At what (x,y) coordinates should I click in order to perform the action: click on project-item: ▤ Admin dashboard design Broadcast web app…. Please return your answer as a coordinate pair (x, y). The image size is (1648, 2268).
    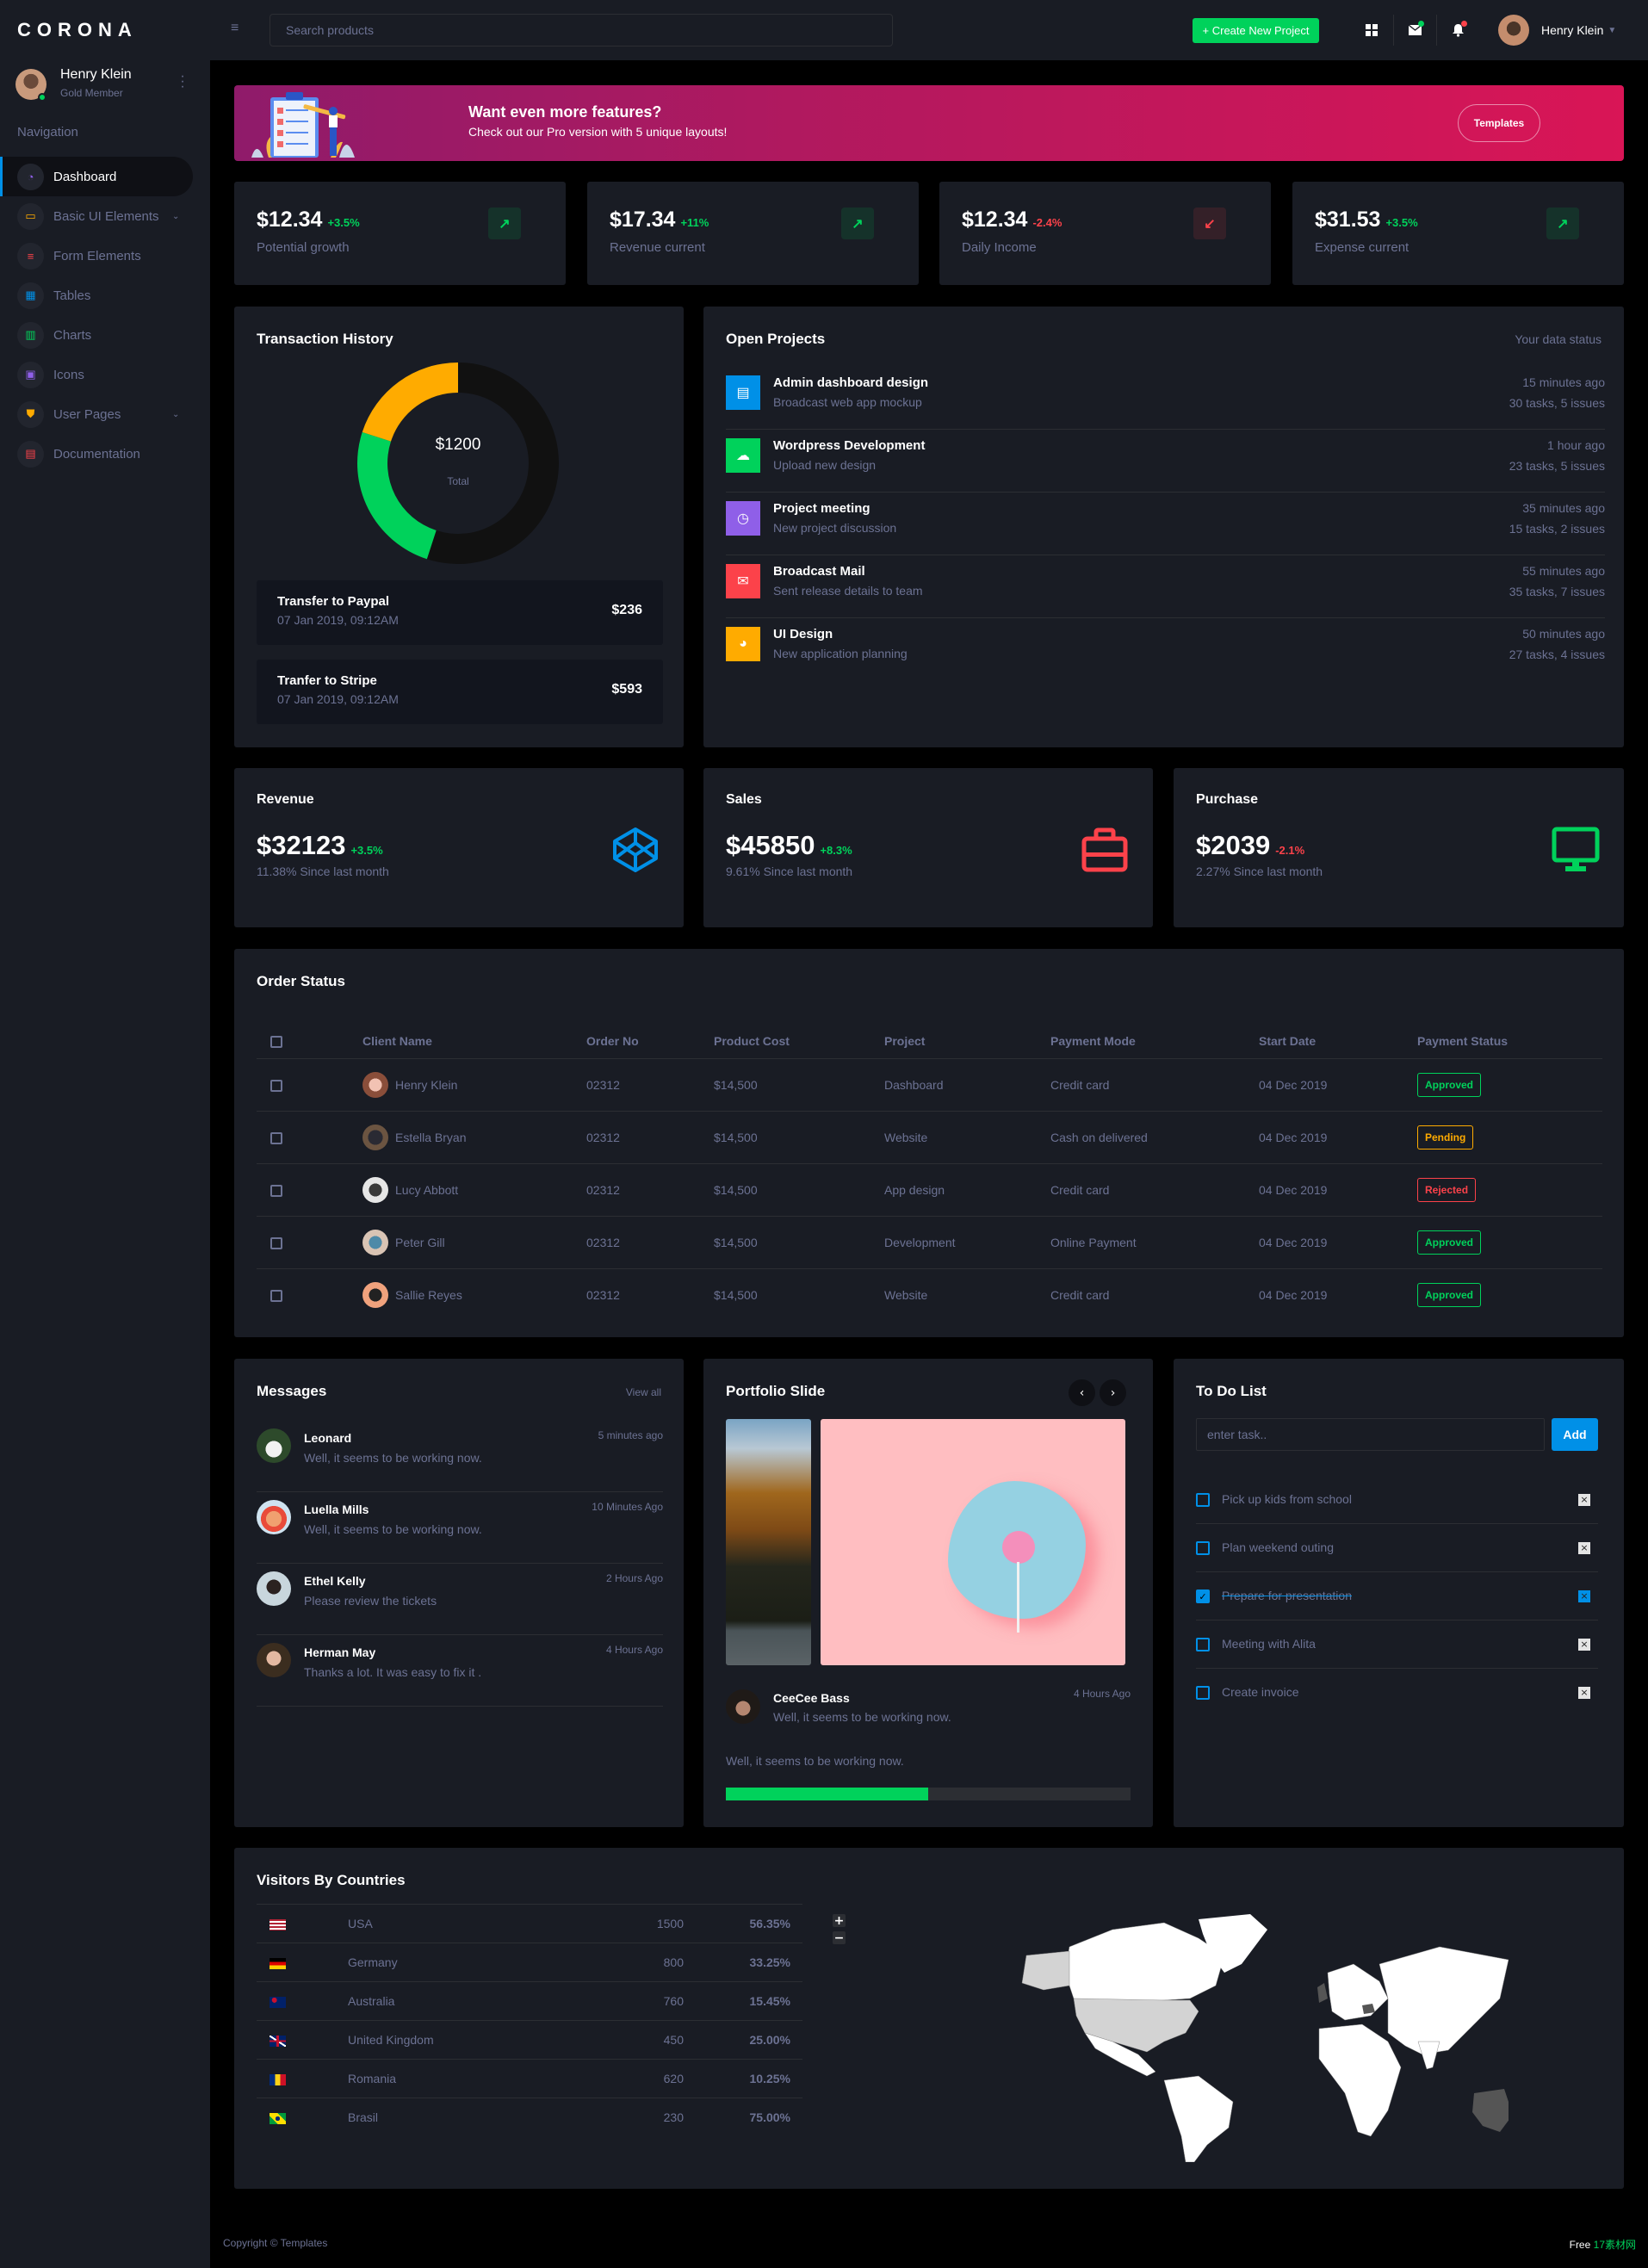
    Looking at the image, I should click on (1165, 398).